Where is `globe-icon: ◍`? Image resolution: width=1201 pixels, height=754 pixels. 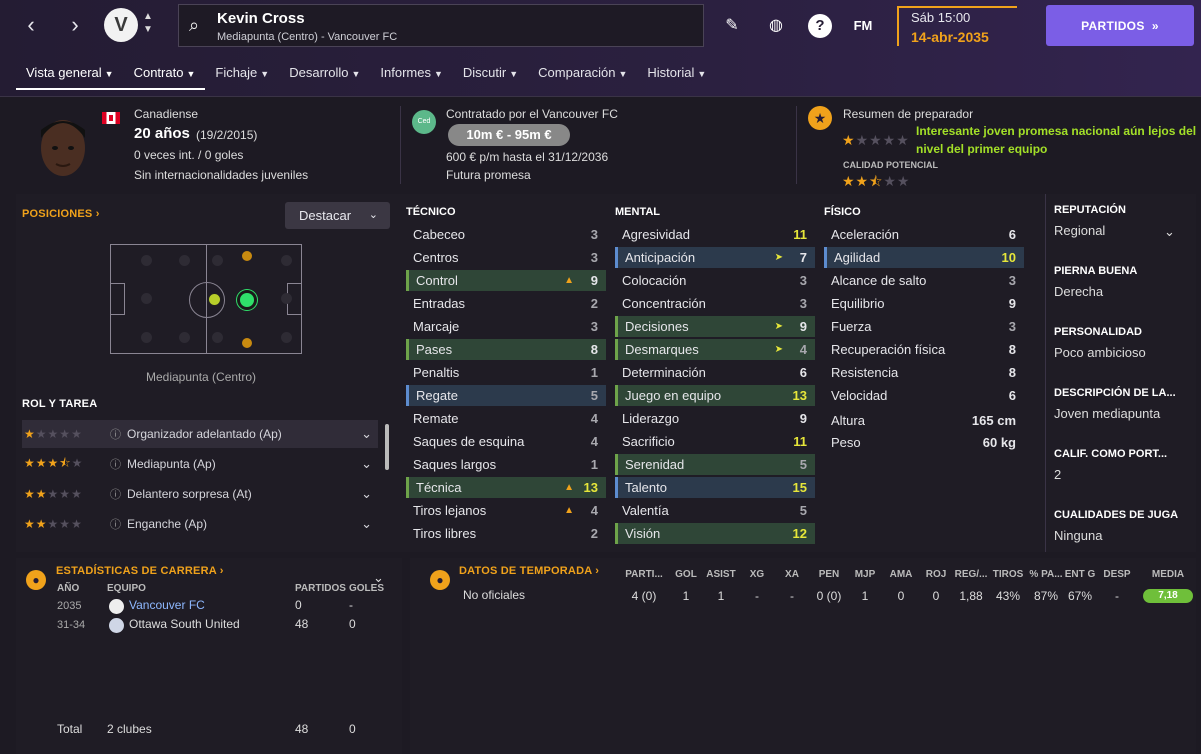
globe-icon: ◍ is located at coordinates (776, 26).